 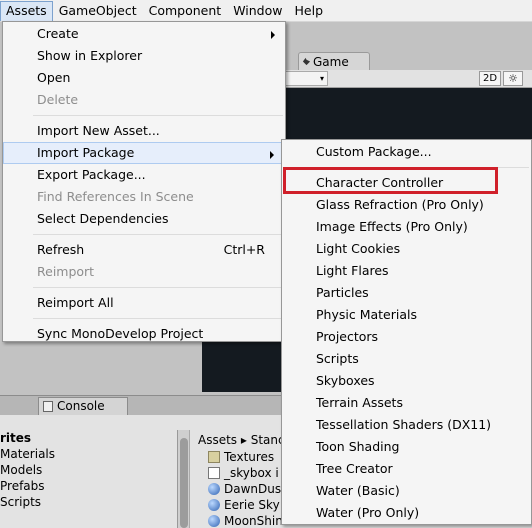 What do you see at coordinates (48, 406) in the screenshot?
I see `console-icon` at bounding box center [48, 406].